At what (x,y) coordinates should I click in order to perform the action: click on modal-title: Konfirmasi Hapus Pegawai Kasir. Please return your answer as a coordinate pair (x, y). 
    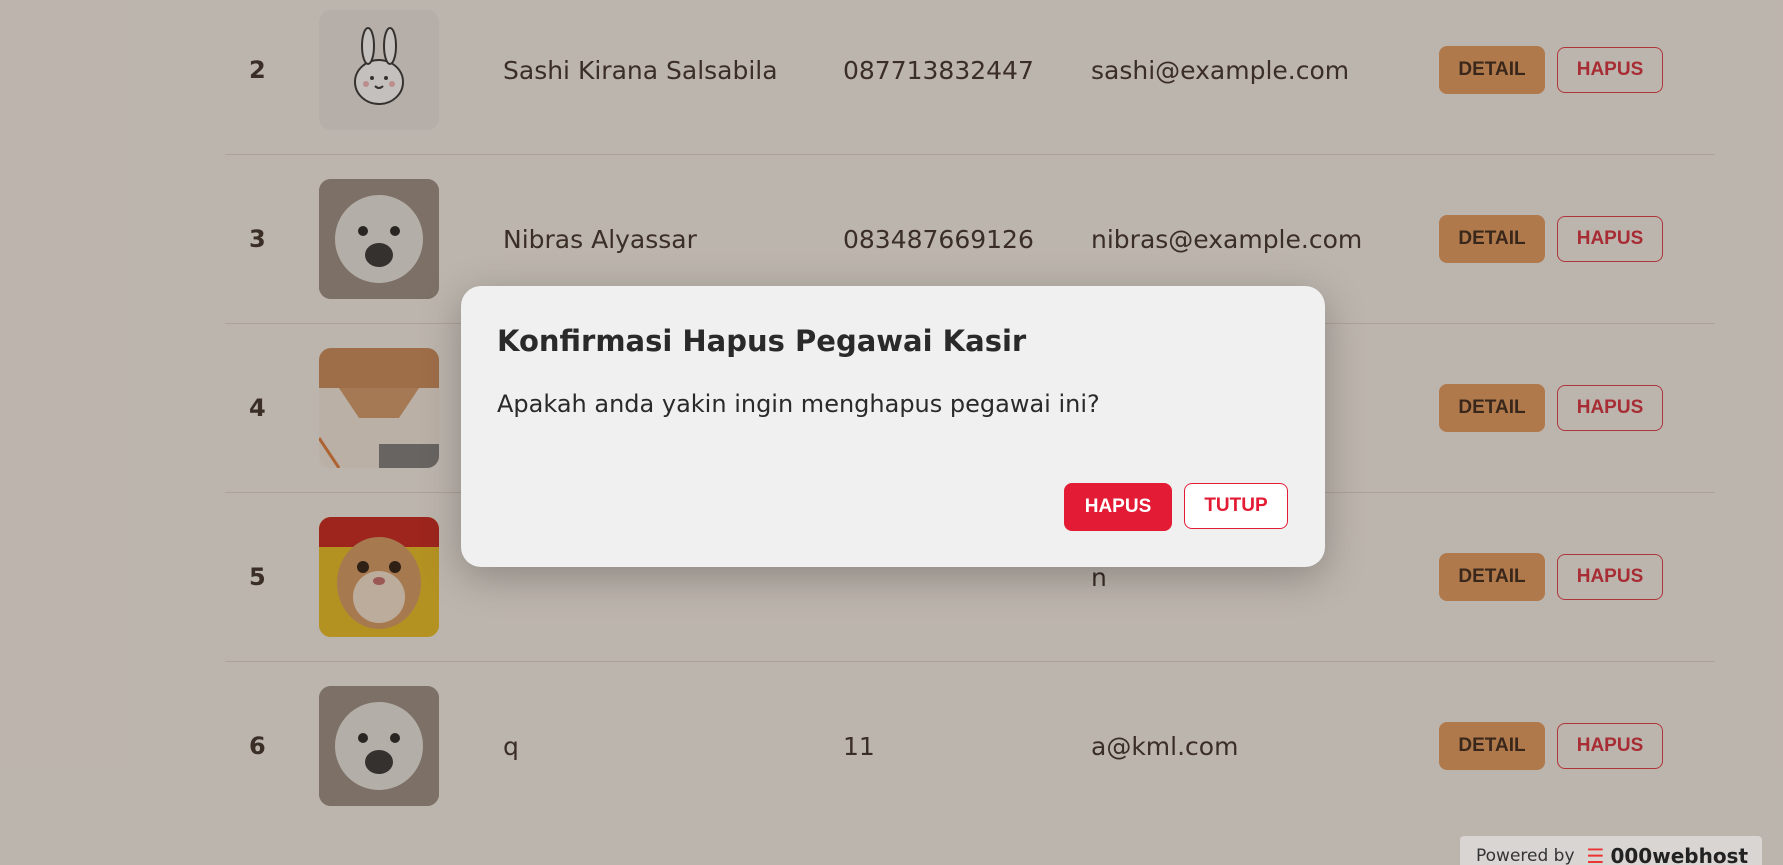
    Looking at the image, I should click on (762, 341).